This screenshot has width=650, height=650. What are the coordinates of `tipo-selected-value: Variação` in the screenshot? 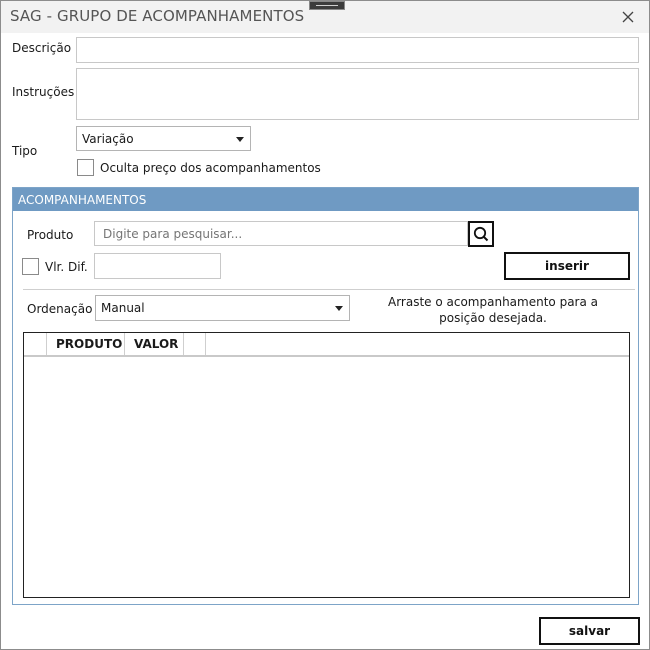 It's located at (108, 139).